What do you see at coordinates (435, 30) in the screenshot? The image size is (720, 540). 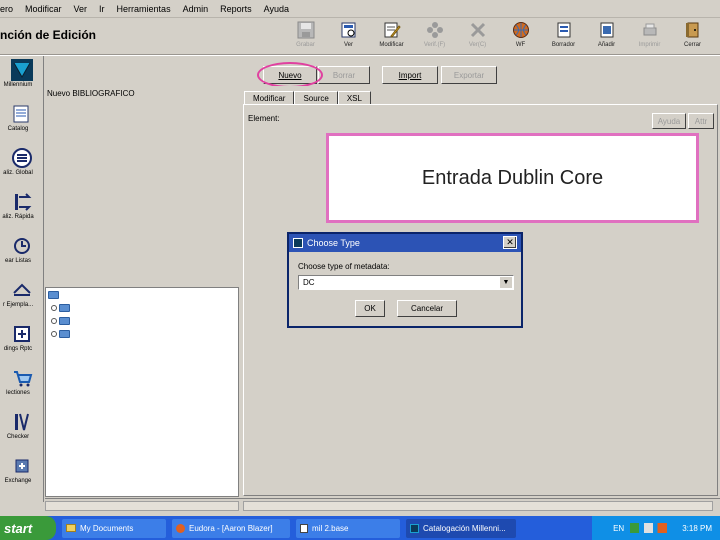 I see `validate-icon` at bounding box center [435, 30].